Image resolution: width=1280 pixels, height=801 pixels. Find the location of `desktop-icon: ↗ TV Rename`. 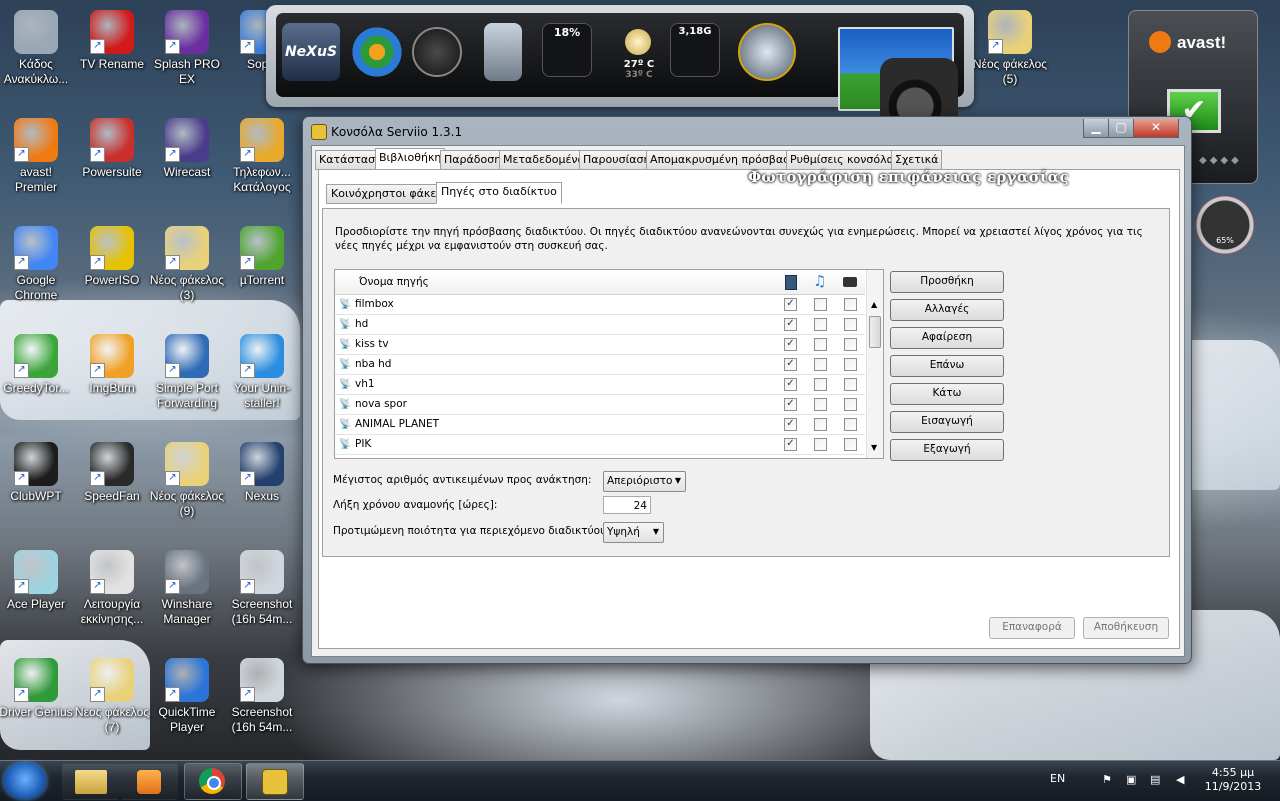

desktop-icon: ↗ TV Rename is located at coordinates (112, 41).